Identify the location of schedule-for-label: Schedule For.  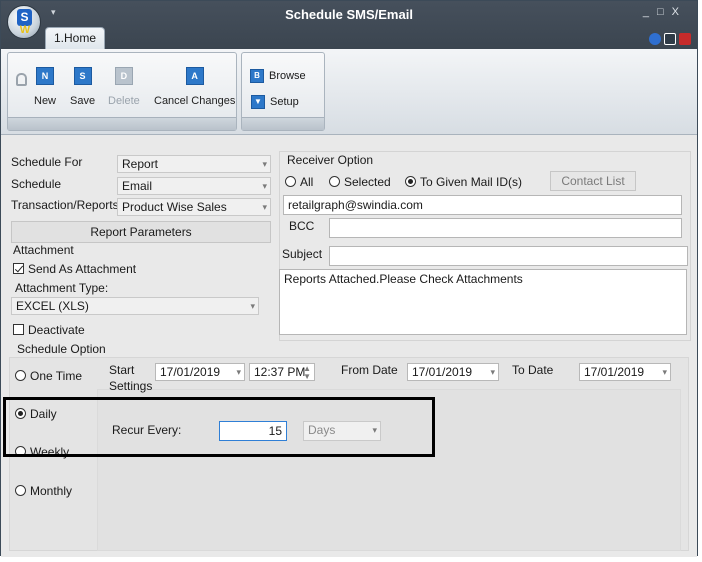
(47, 162).